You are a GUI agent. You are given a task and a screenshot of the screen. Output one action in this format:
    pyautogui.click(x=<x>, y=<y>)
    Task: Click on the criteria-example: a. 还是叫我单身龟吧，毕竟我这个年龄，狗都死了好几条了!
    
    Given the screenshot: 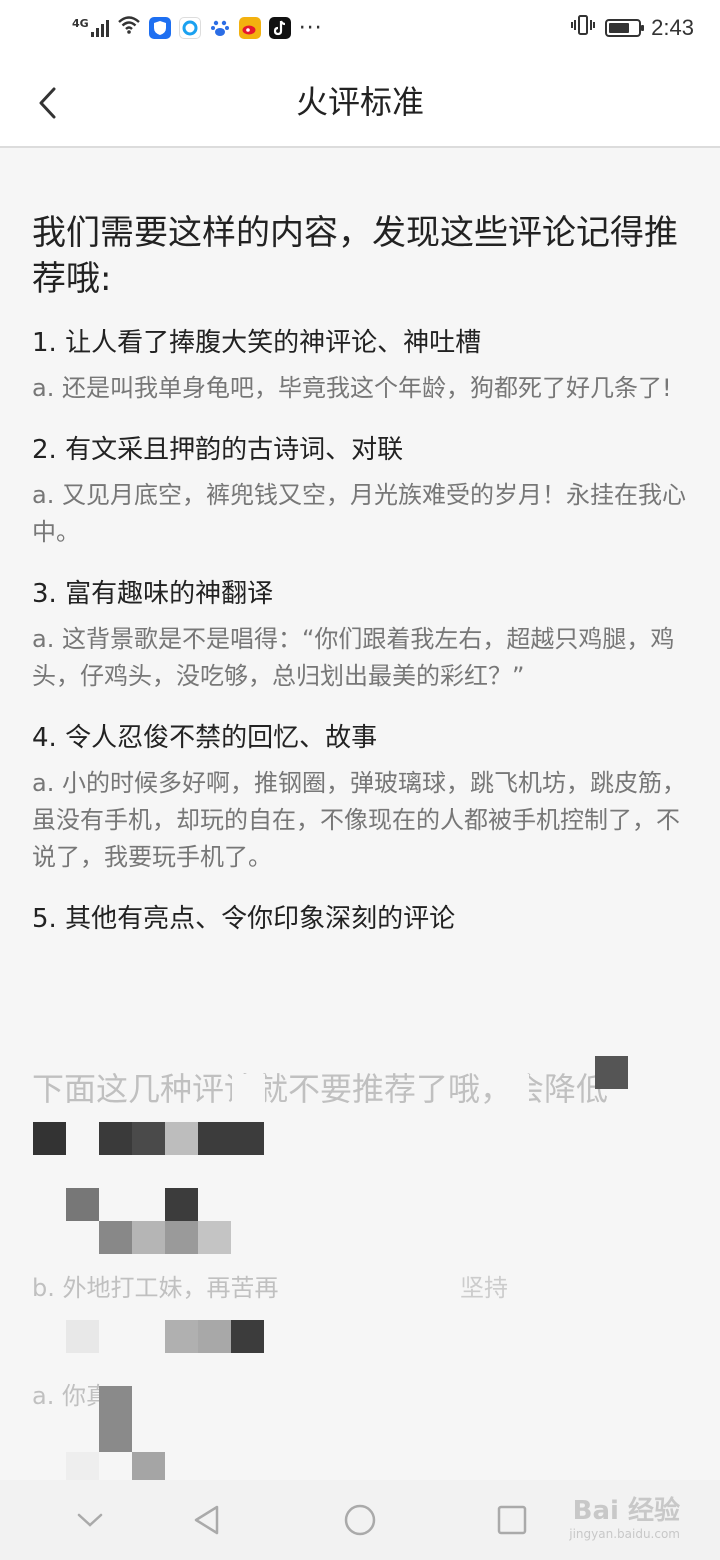 What is the action you would take?
    pyautogui.click(x=352, y=388)
    